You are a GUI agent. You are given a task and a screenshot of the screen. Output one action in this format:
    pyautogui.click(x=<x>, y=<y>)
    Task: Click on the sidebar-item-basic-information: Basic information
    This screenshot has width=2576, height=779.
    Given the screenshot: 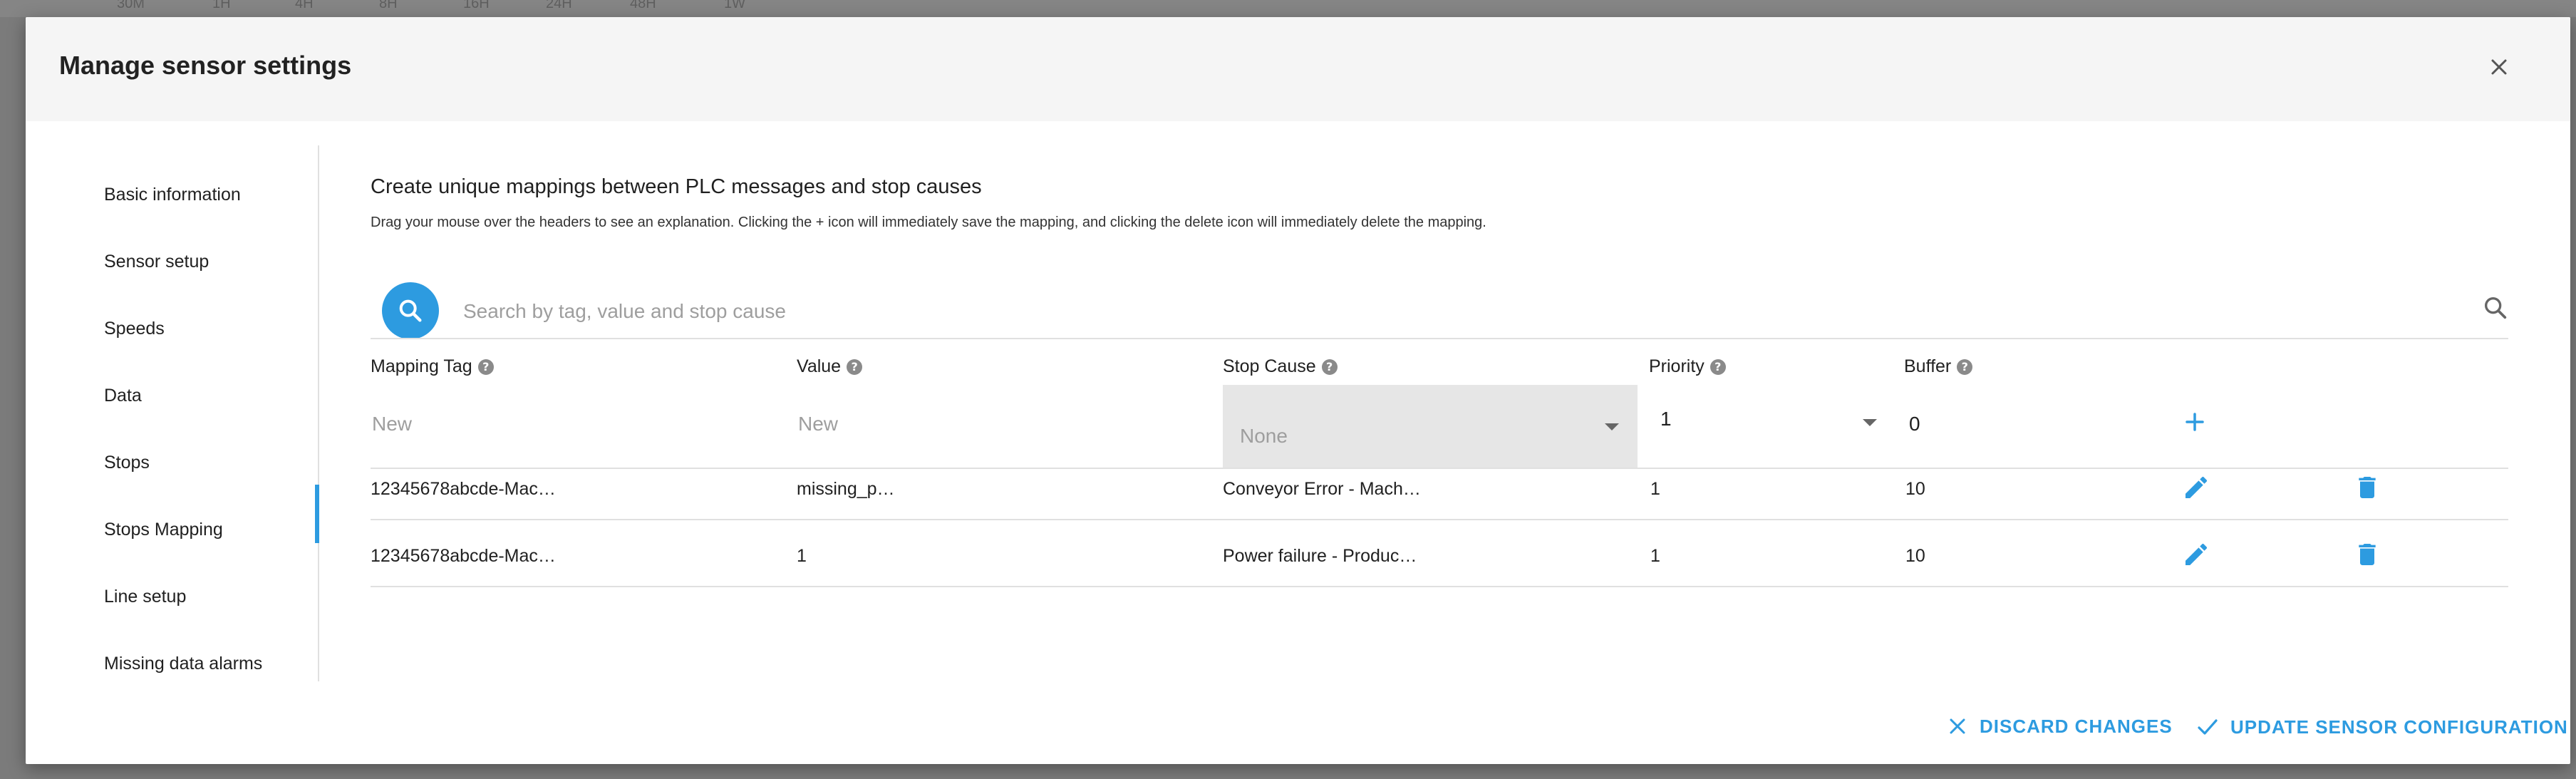 What is the action you would take?
    pyautogui.click(x=211, y=194)
    